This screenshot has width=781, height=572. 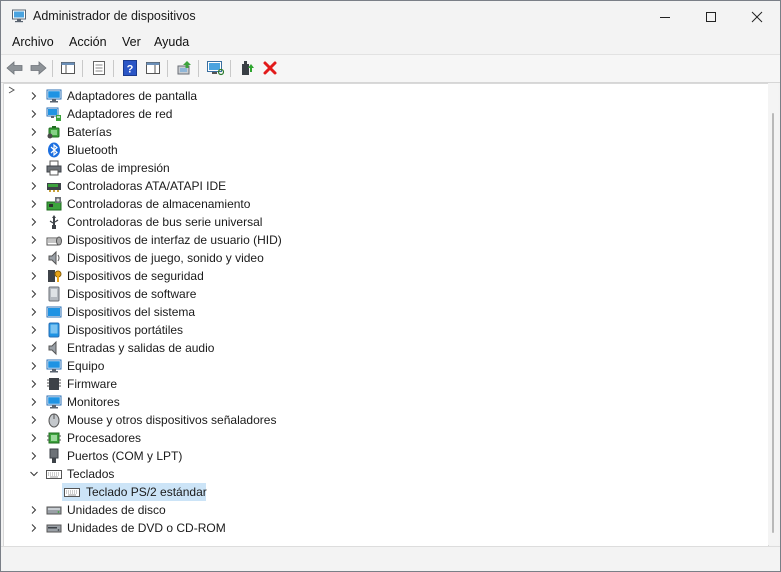 What do you see at coordinates (54, 402) in the screenshot?
I see `monitor-icon` at bounding box center [54, 402].